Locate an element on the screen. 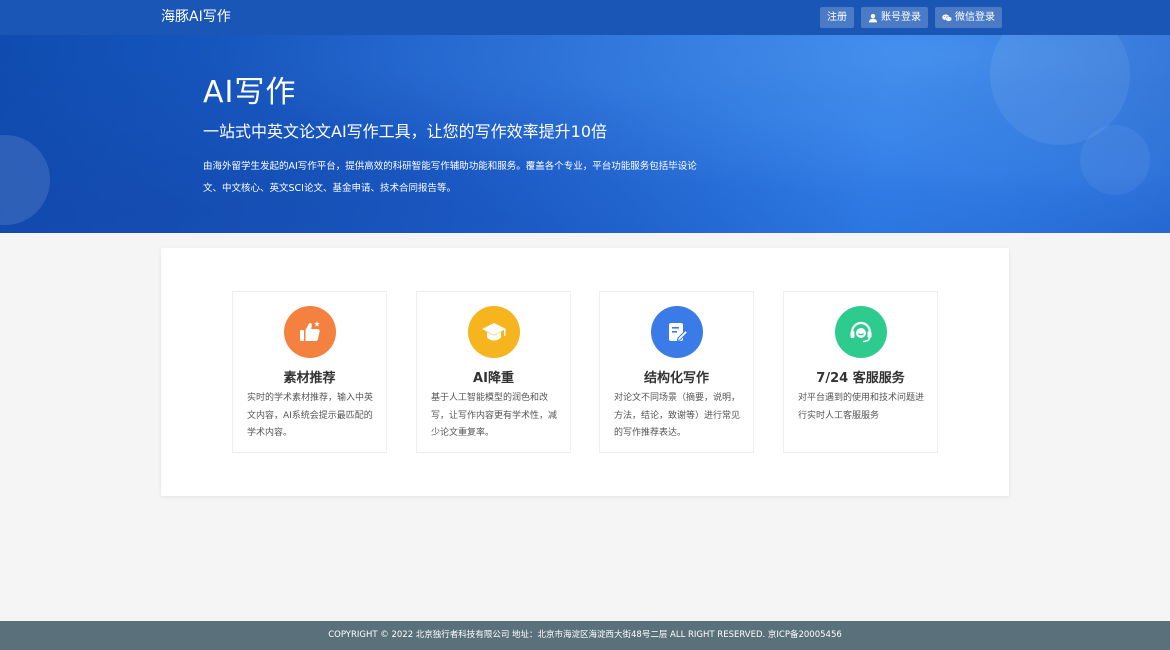  graduation-cap-icon is located at coordinates (494, 332).